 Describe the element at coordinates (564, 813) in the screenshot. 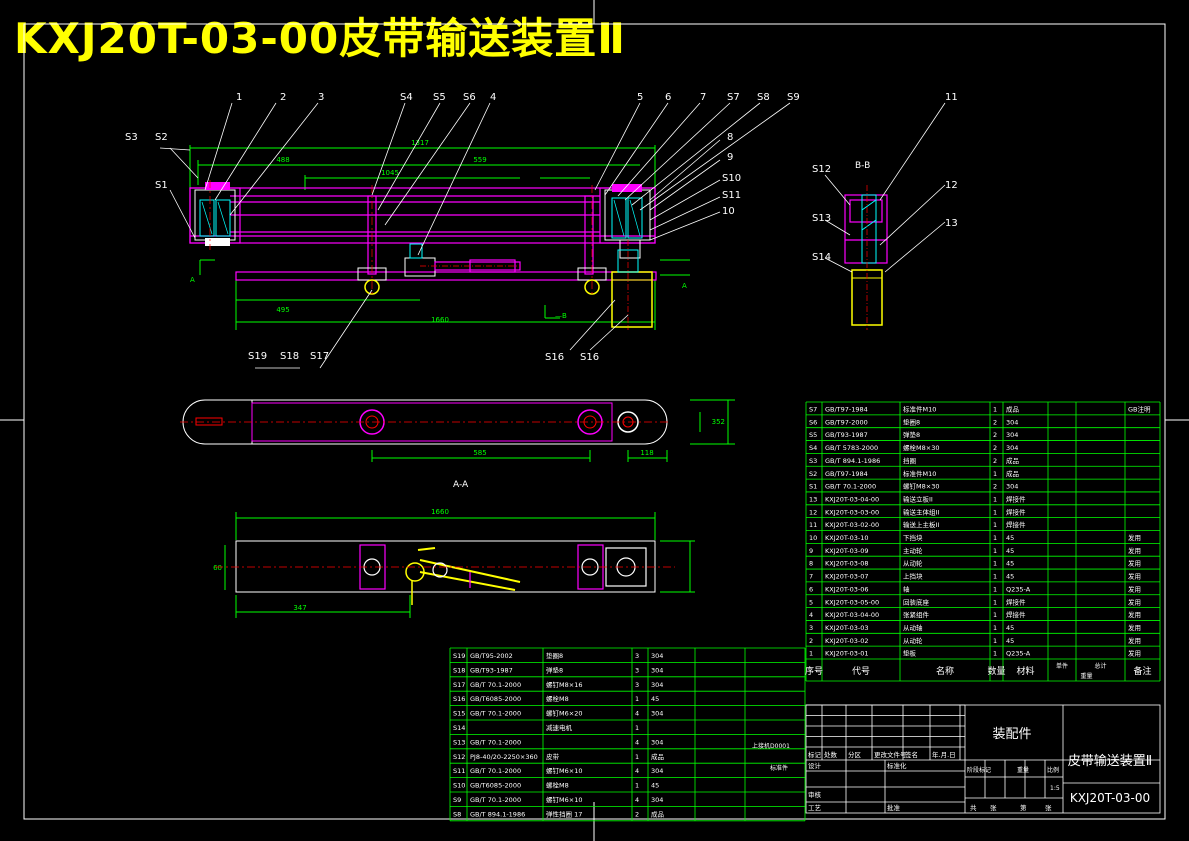

I see `bom-lower-cell: 弹性挡圈 17` at that location.